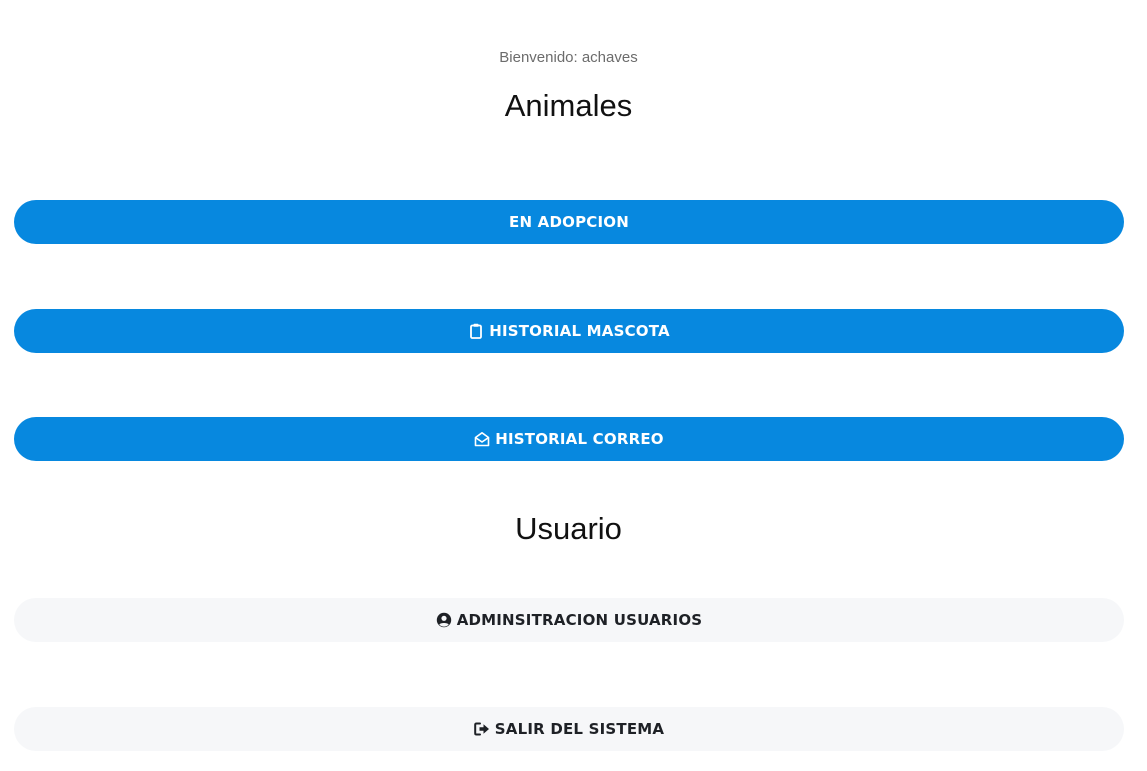 This screenshot has width=1147, height=771. I want to click on welcome-text: Bienvenido: achaves, so click(568, 57).